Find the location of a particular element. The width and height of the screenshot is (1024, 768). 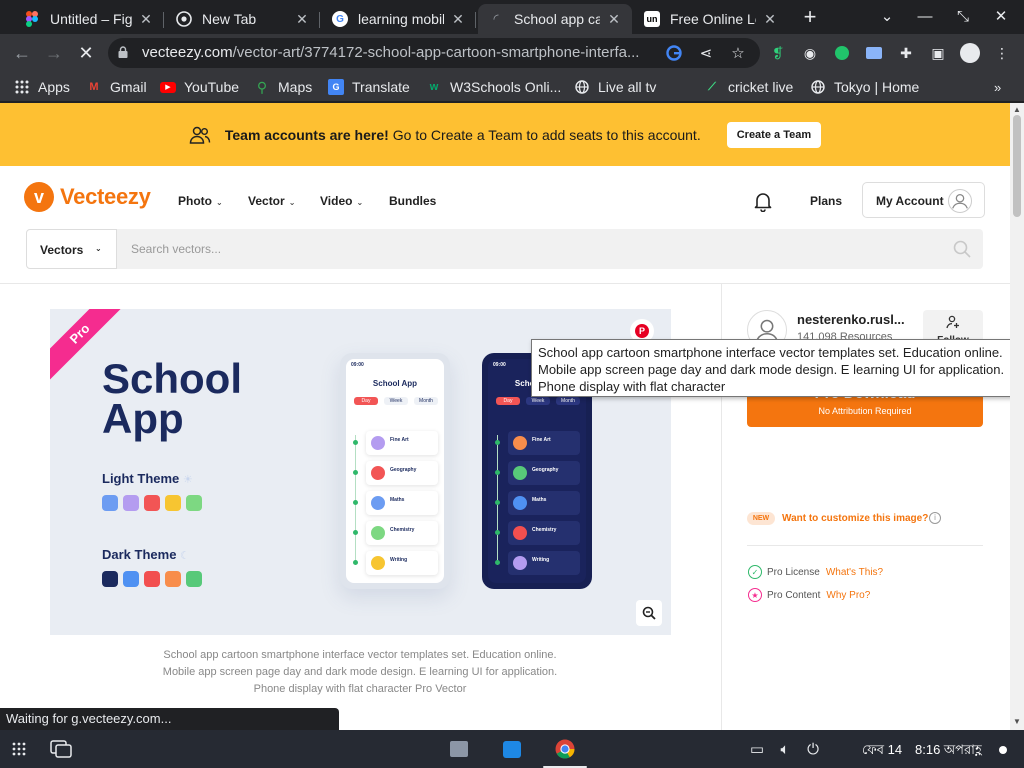

bookmark-maps: ⚲ Maps is located at coordinates (283, 87).